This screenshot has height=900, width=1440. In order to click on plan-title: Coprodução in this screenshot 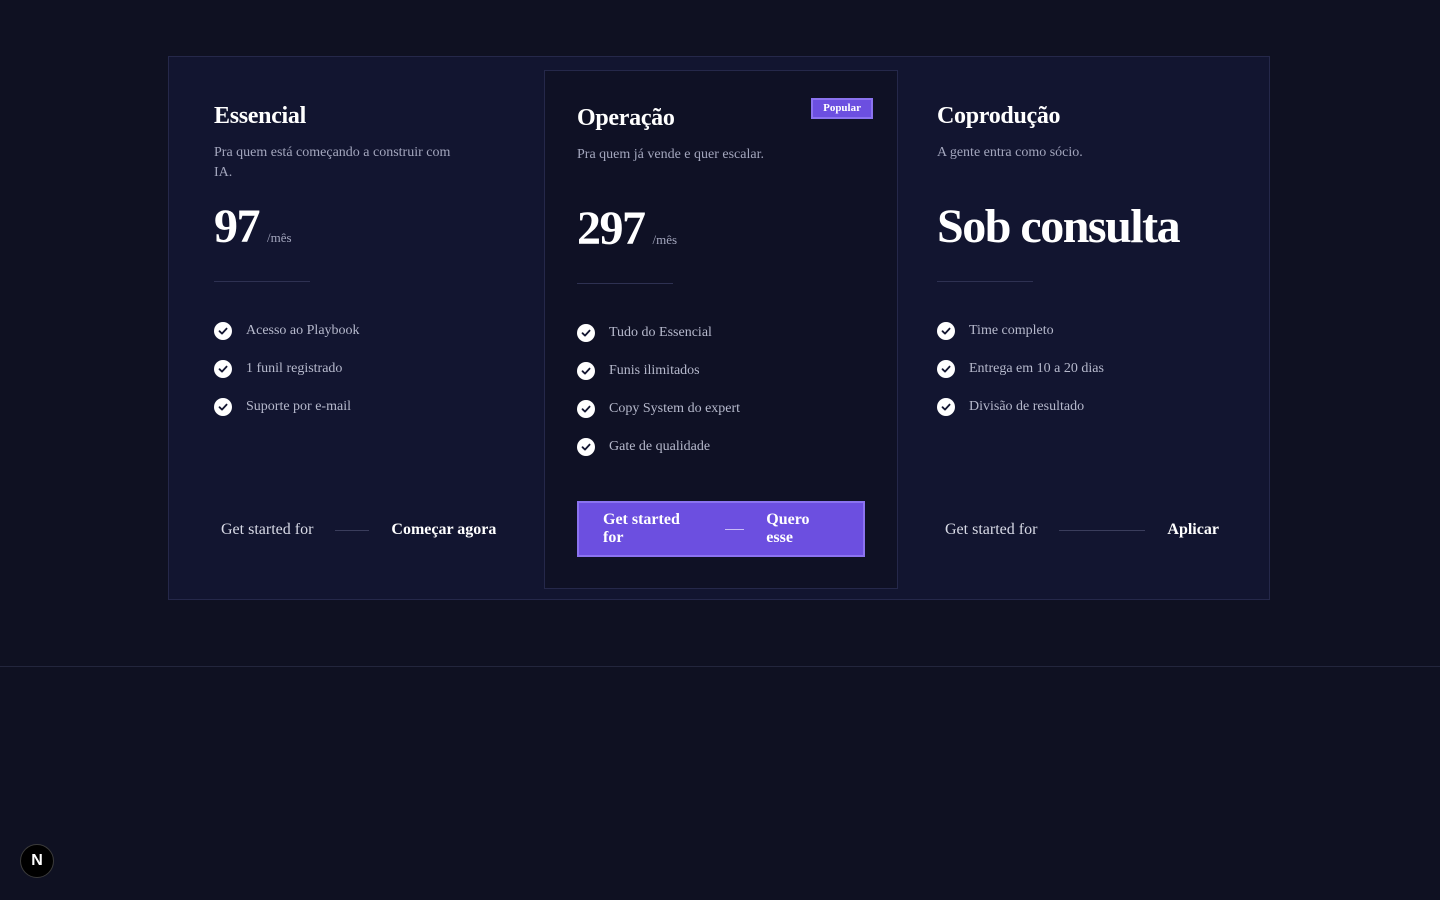, I will do `click(999, 116)`.